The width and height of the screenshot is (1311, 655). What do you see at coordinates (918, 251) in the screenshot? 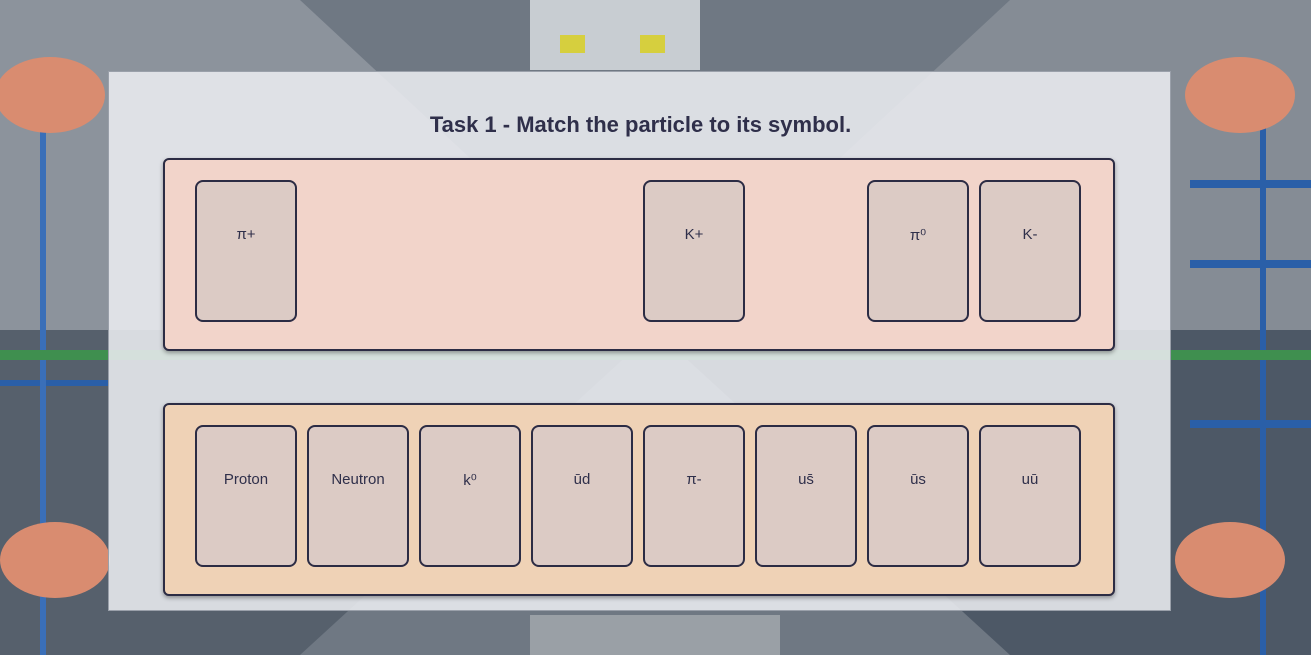
I see `symbol-card-pi-zero: π⁰` at bounding box center [918, 251].